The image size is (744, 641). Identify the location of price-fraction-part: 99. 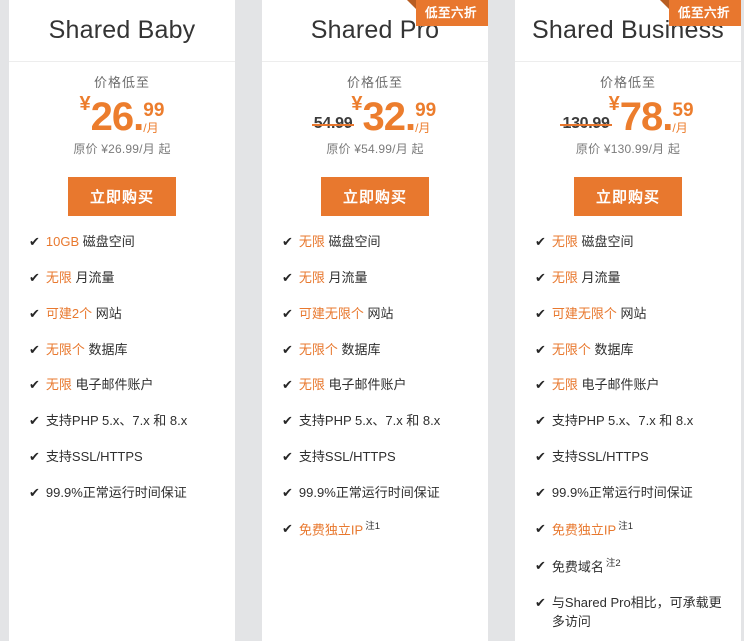
(426, 110).